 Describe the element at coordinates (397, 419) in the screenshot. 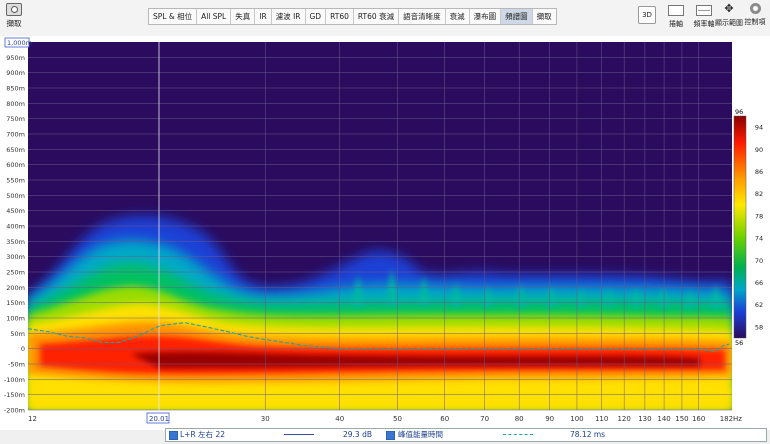

I see `x-tick-label: 50` at that location.